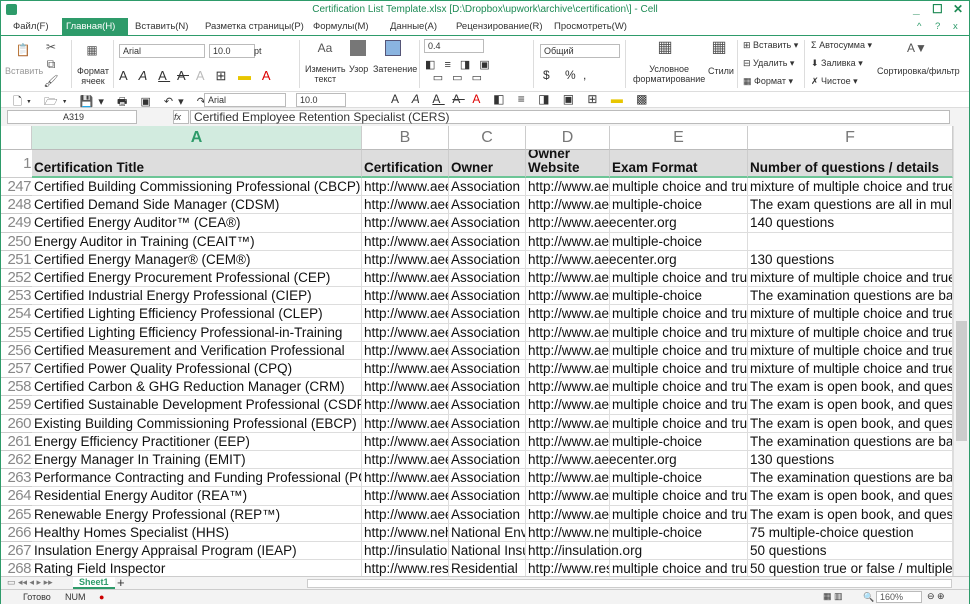 This screenshot has width=970, height=604. I want to click on font-select: Arial, so click(162, 51).